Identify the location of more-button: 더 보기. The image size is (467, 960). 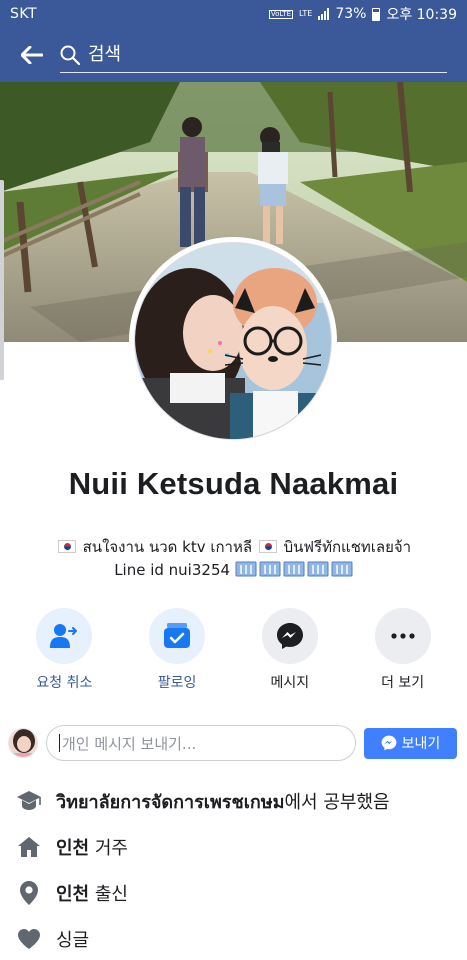
(403, 650).